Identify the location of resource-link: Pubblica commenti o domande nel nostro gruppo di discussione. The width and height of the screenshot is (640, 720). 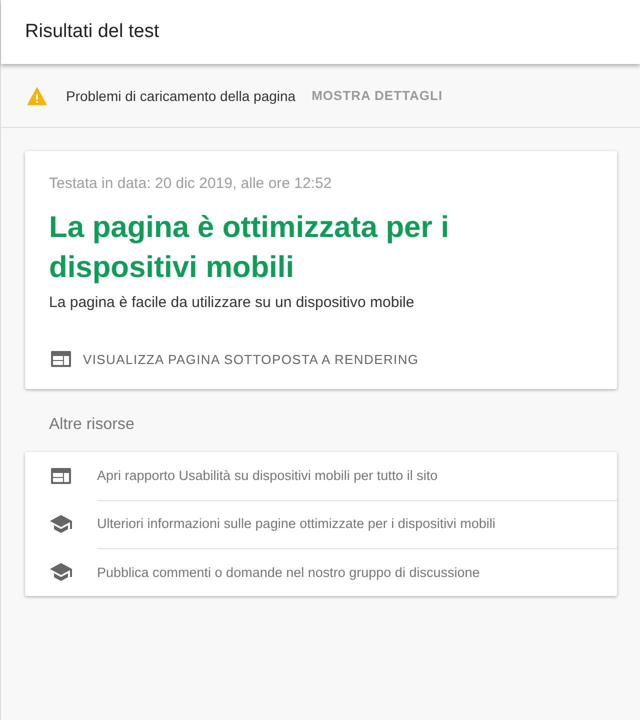
(357, 572).